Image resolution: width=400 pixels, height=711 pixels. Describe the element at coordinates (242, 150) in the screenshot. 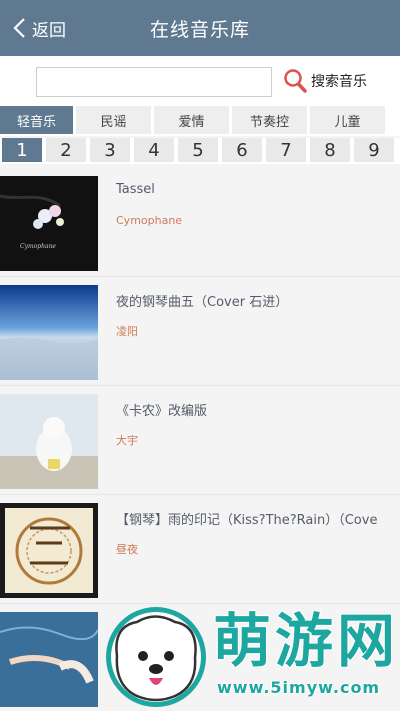

I see `page-button-6: 6` at that location.